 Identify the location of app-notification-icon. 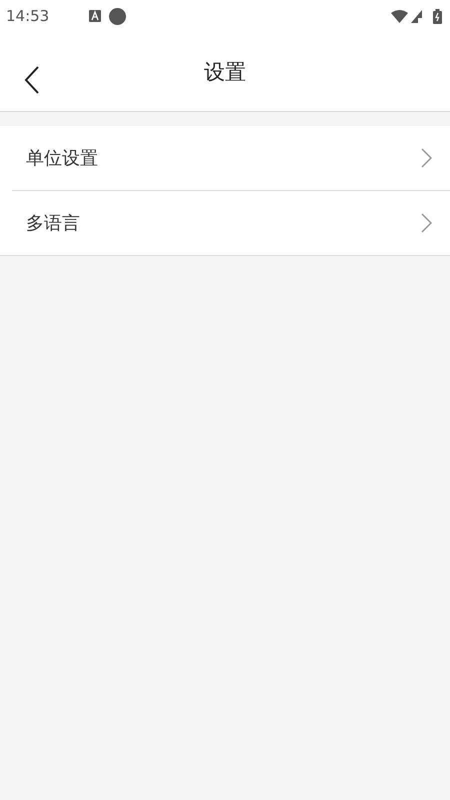
(95, 16).